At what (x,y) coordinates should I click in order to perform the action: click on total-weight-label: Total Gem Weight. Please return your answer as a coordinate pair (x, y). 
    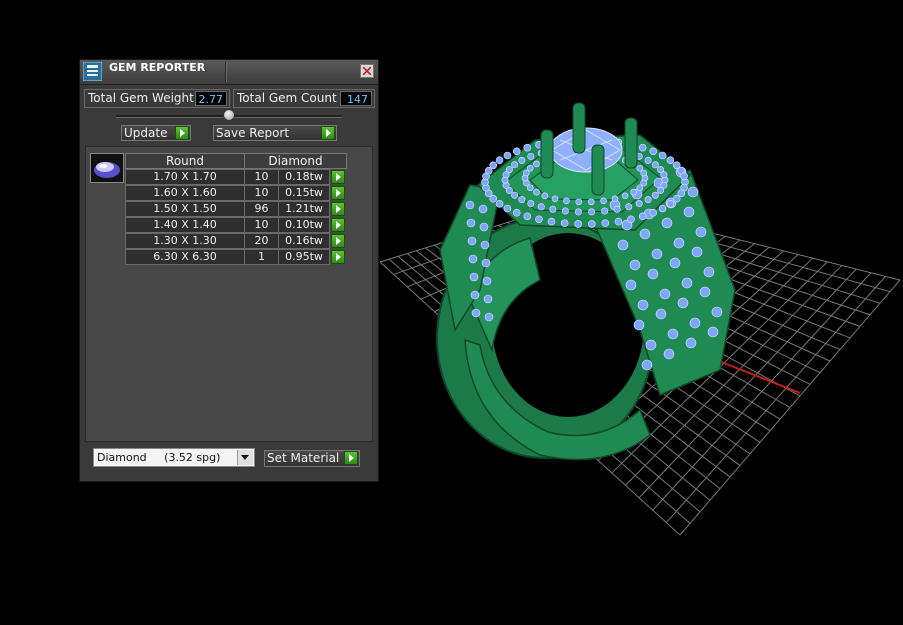
    Looking at the image, I should click on (141, 98).